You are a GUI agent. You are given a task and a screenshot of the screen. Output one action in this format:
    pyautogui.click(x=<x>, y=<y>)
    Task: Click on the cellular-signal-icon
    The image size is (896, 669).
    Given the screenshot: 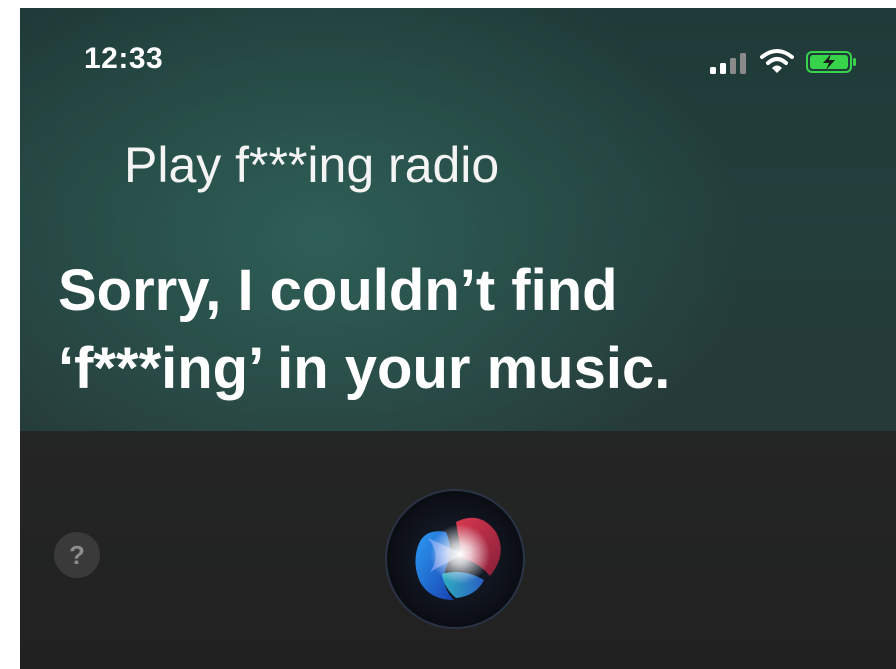 What is the action you would take?
    pyautogui.click(x=728, y=63)
    